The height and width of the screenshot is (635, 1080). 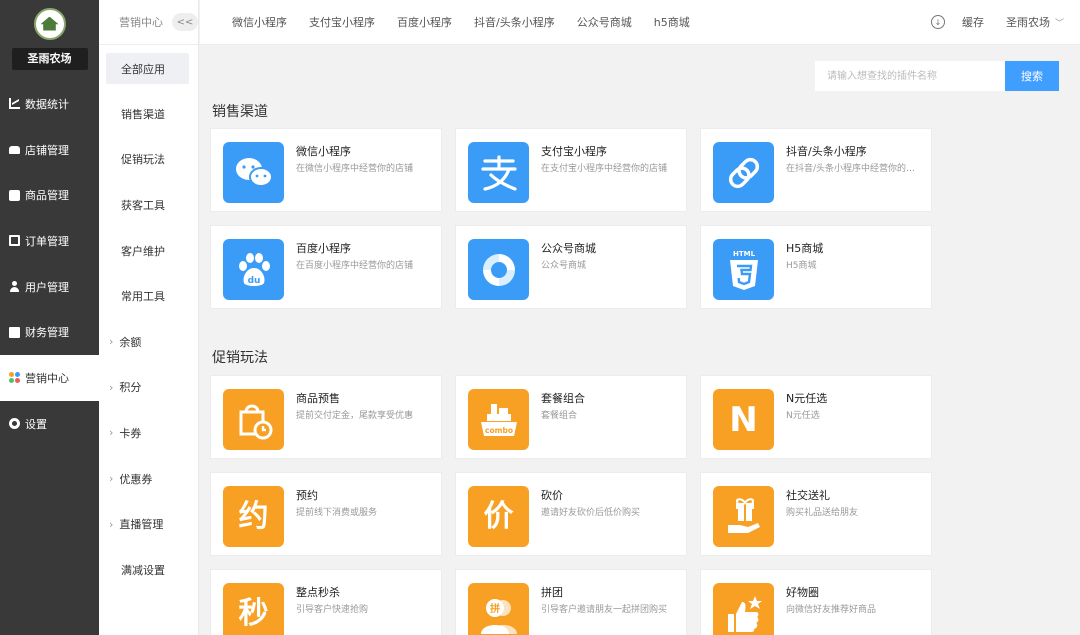 I want to click on link-icon, so click(x=743, y=172).